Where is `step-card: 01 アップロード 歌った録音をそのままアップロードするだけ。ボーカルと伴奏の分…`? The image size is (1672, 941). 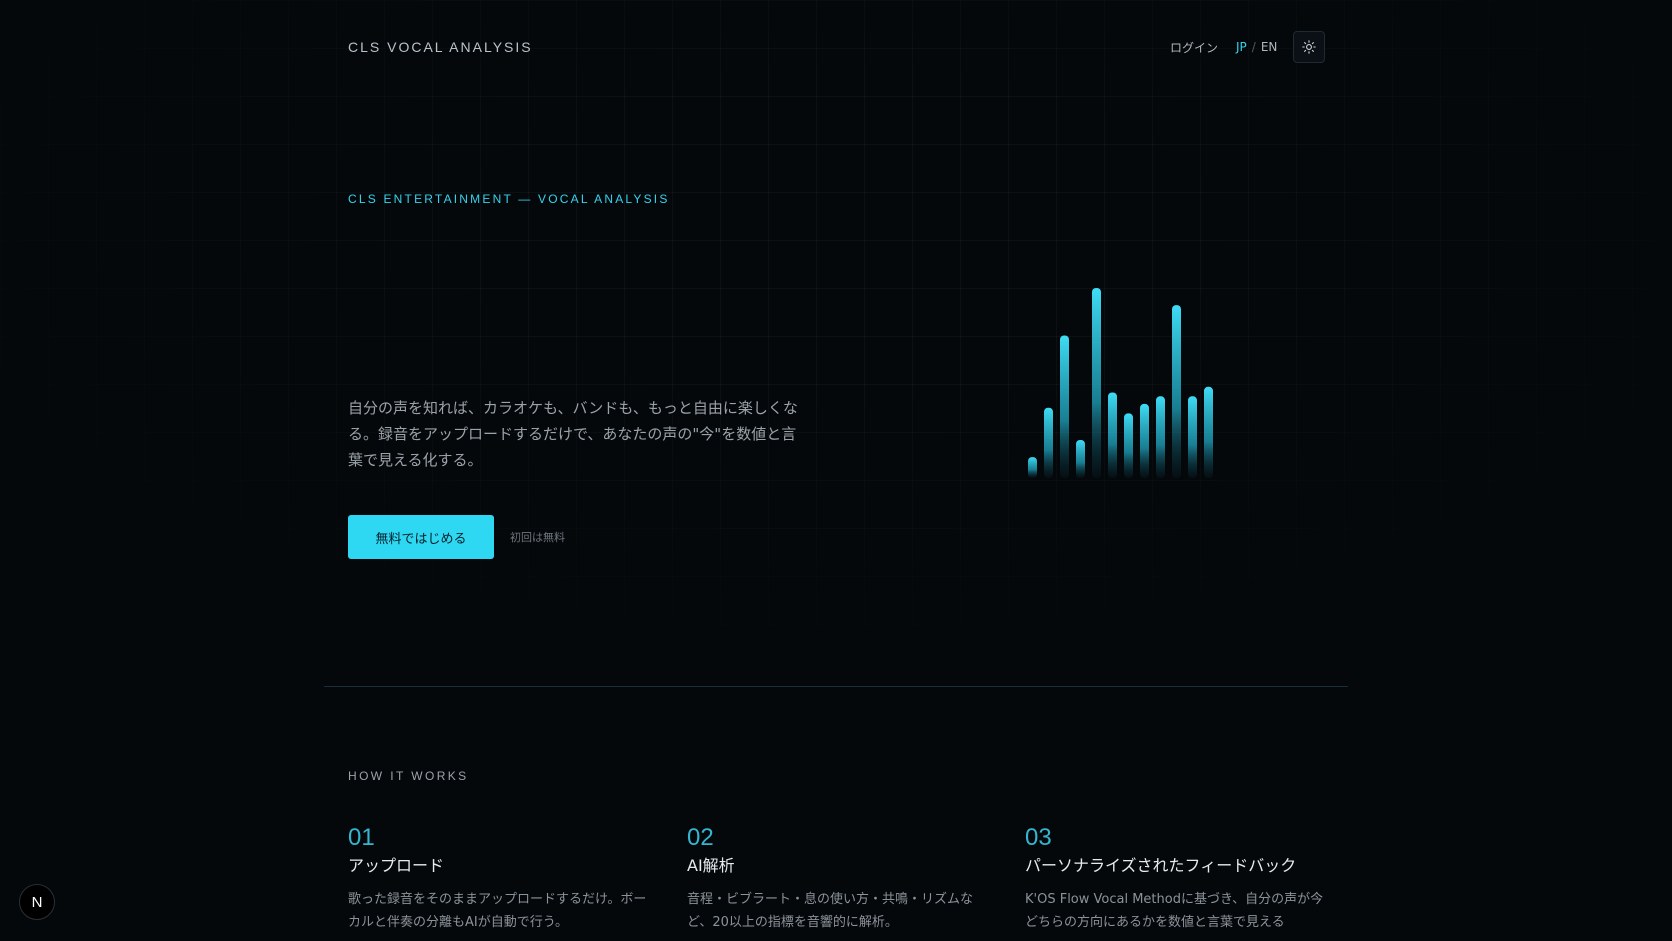
step-card: 01 アップロード 歌った録音をそのままアップロードするだけ。ボーカルと伴奏の分… is located at coordinates (498, 879).